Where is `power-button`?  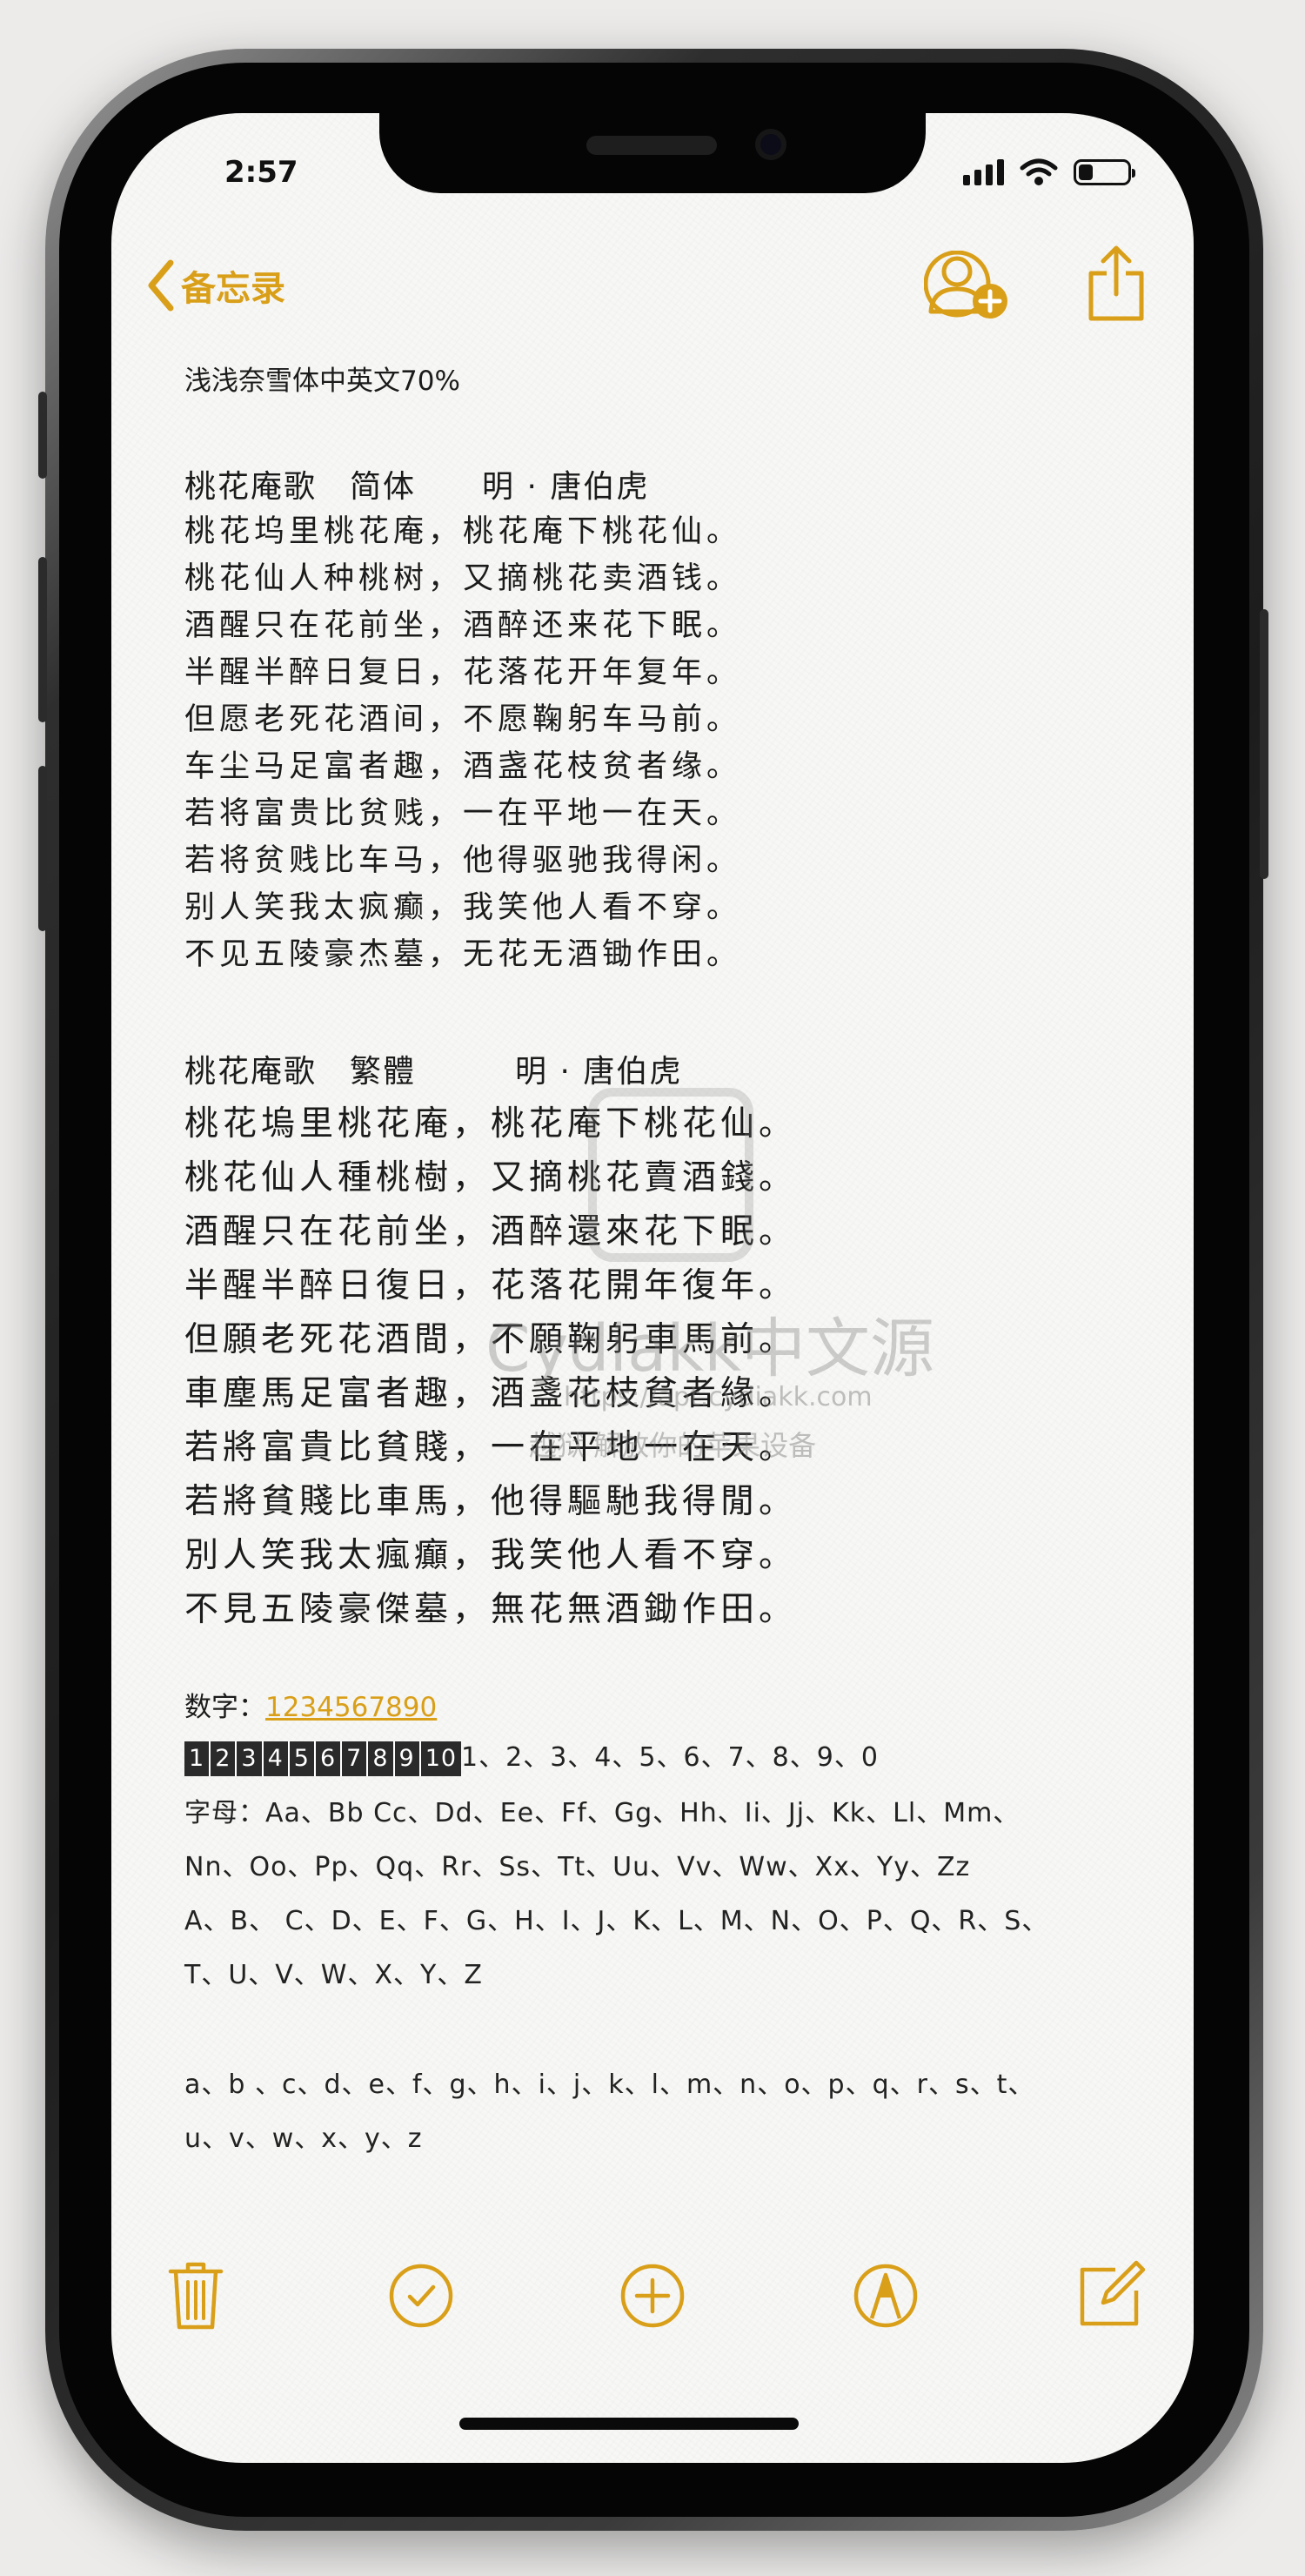
power-button is located at coordinates (1264, 744).